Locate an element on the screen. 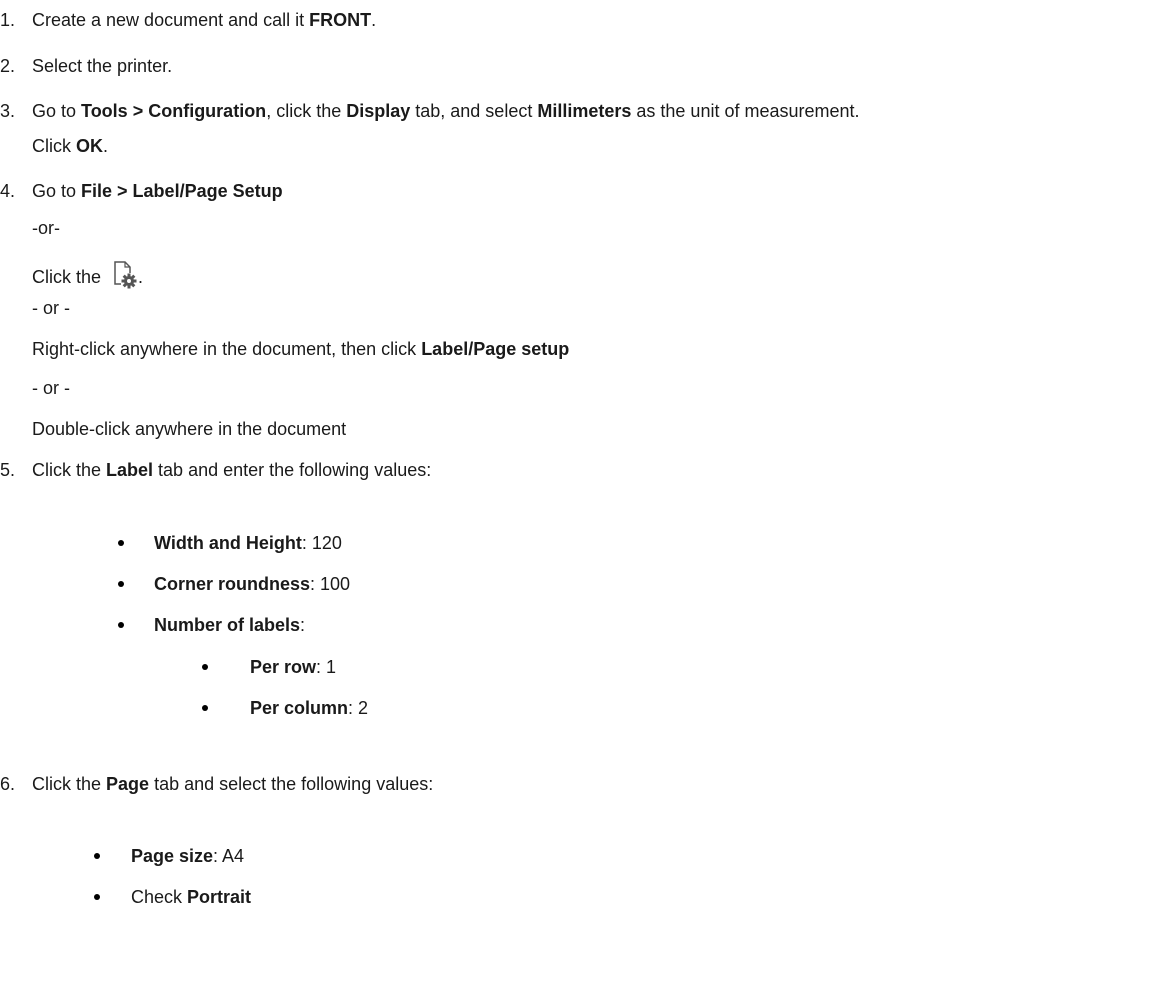  step-3-text-line-2: Click OK. is located at coordinates (70, 146).